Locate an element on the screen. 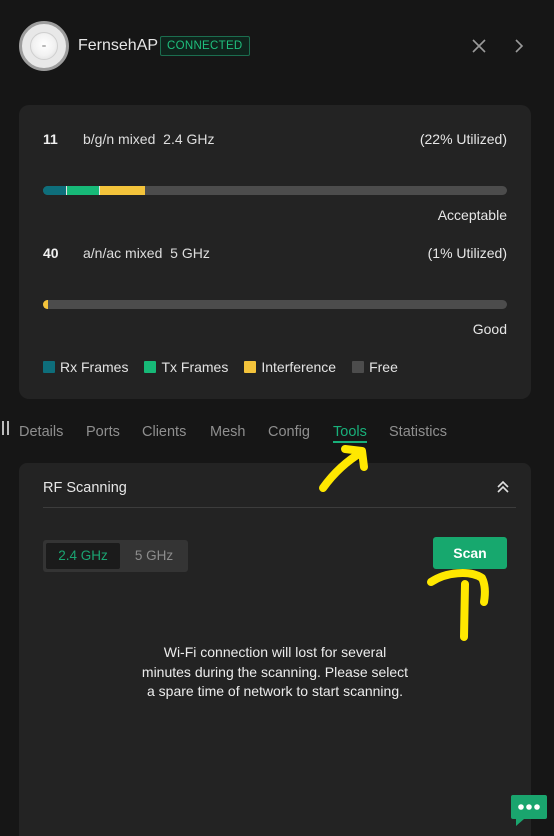  channel-number: 11 is located at coordinates (50, 139).